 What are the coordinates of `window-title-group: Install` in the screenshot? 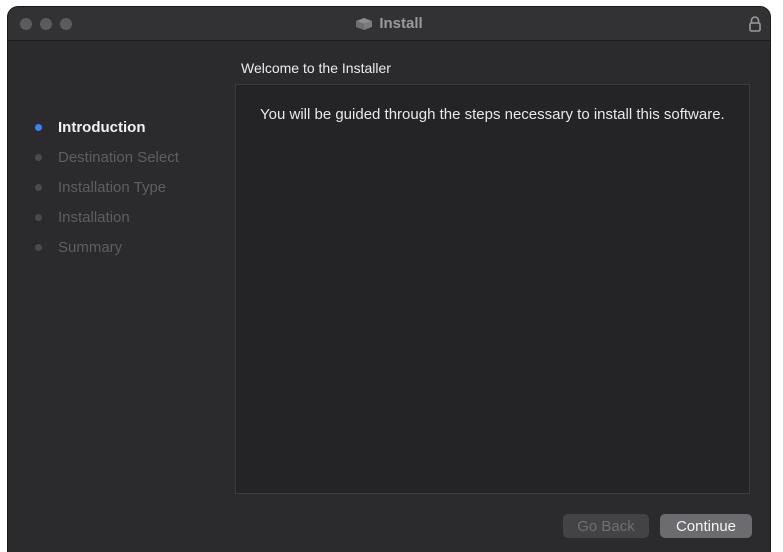 It's located at (389, 23).